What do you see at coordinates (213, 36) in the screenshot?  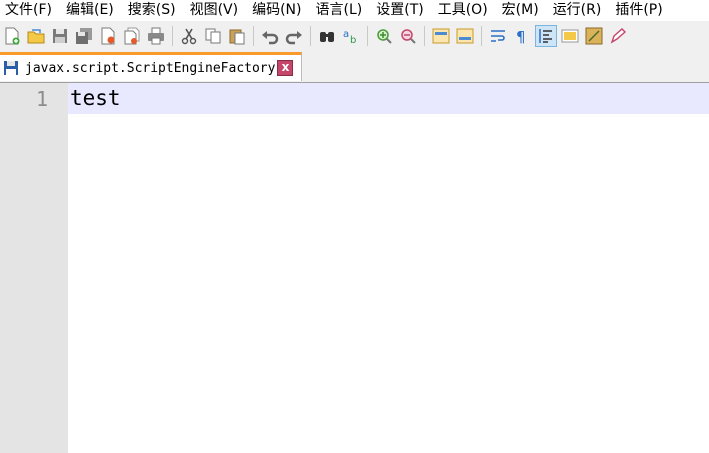 I see `copy-icon` at bounding box center [213, 36].